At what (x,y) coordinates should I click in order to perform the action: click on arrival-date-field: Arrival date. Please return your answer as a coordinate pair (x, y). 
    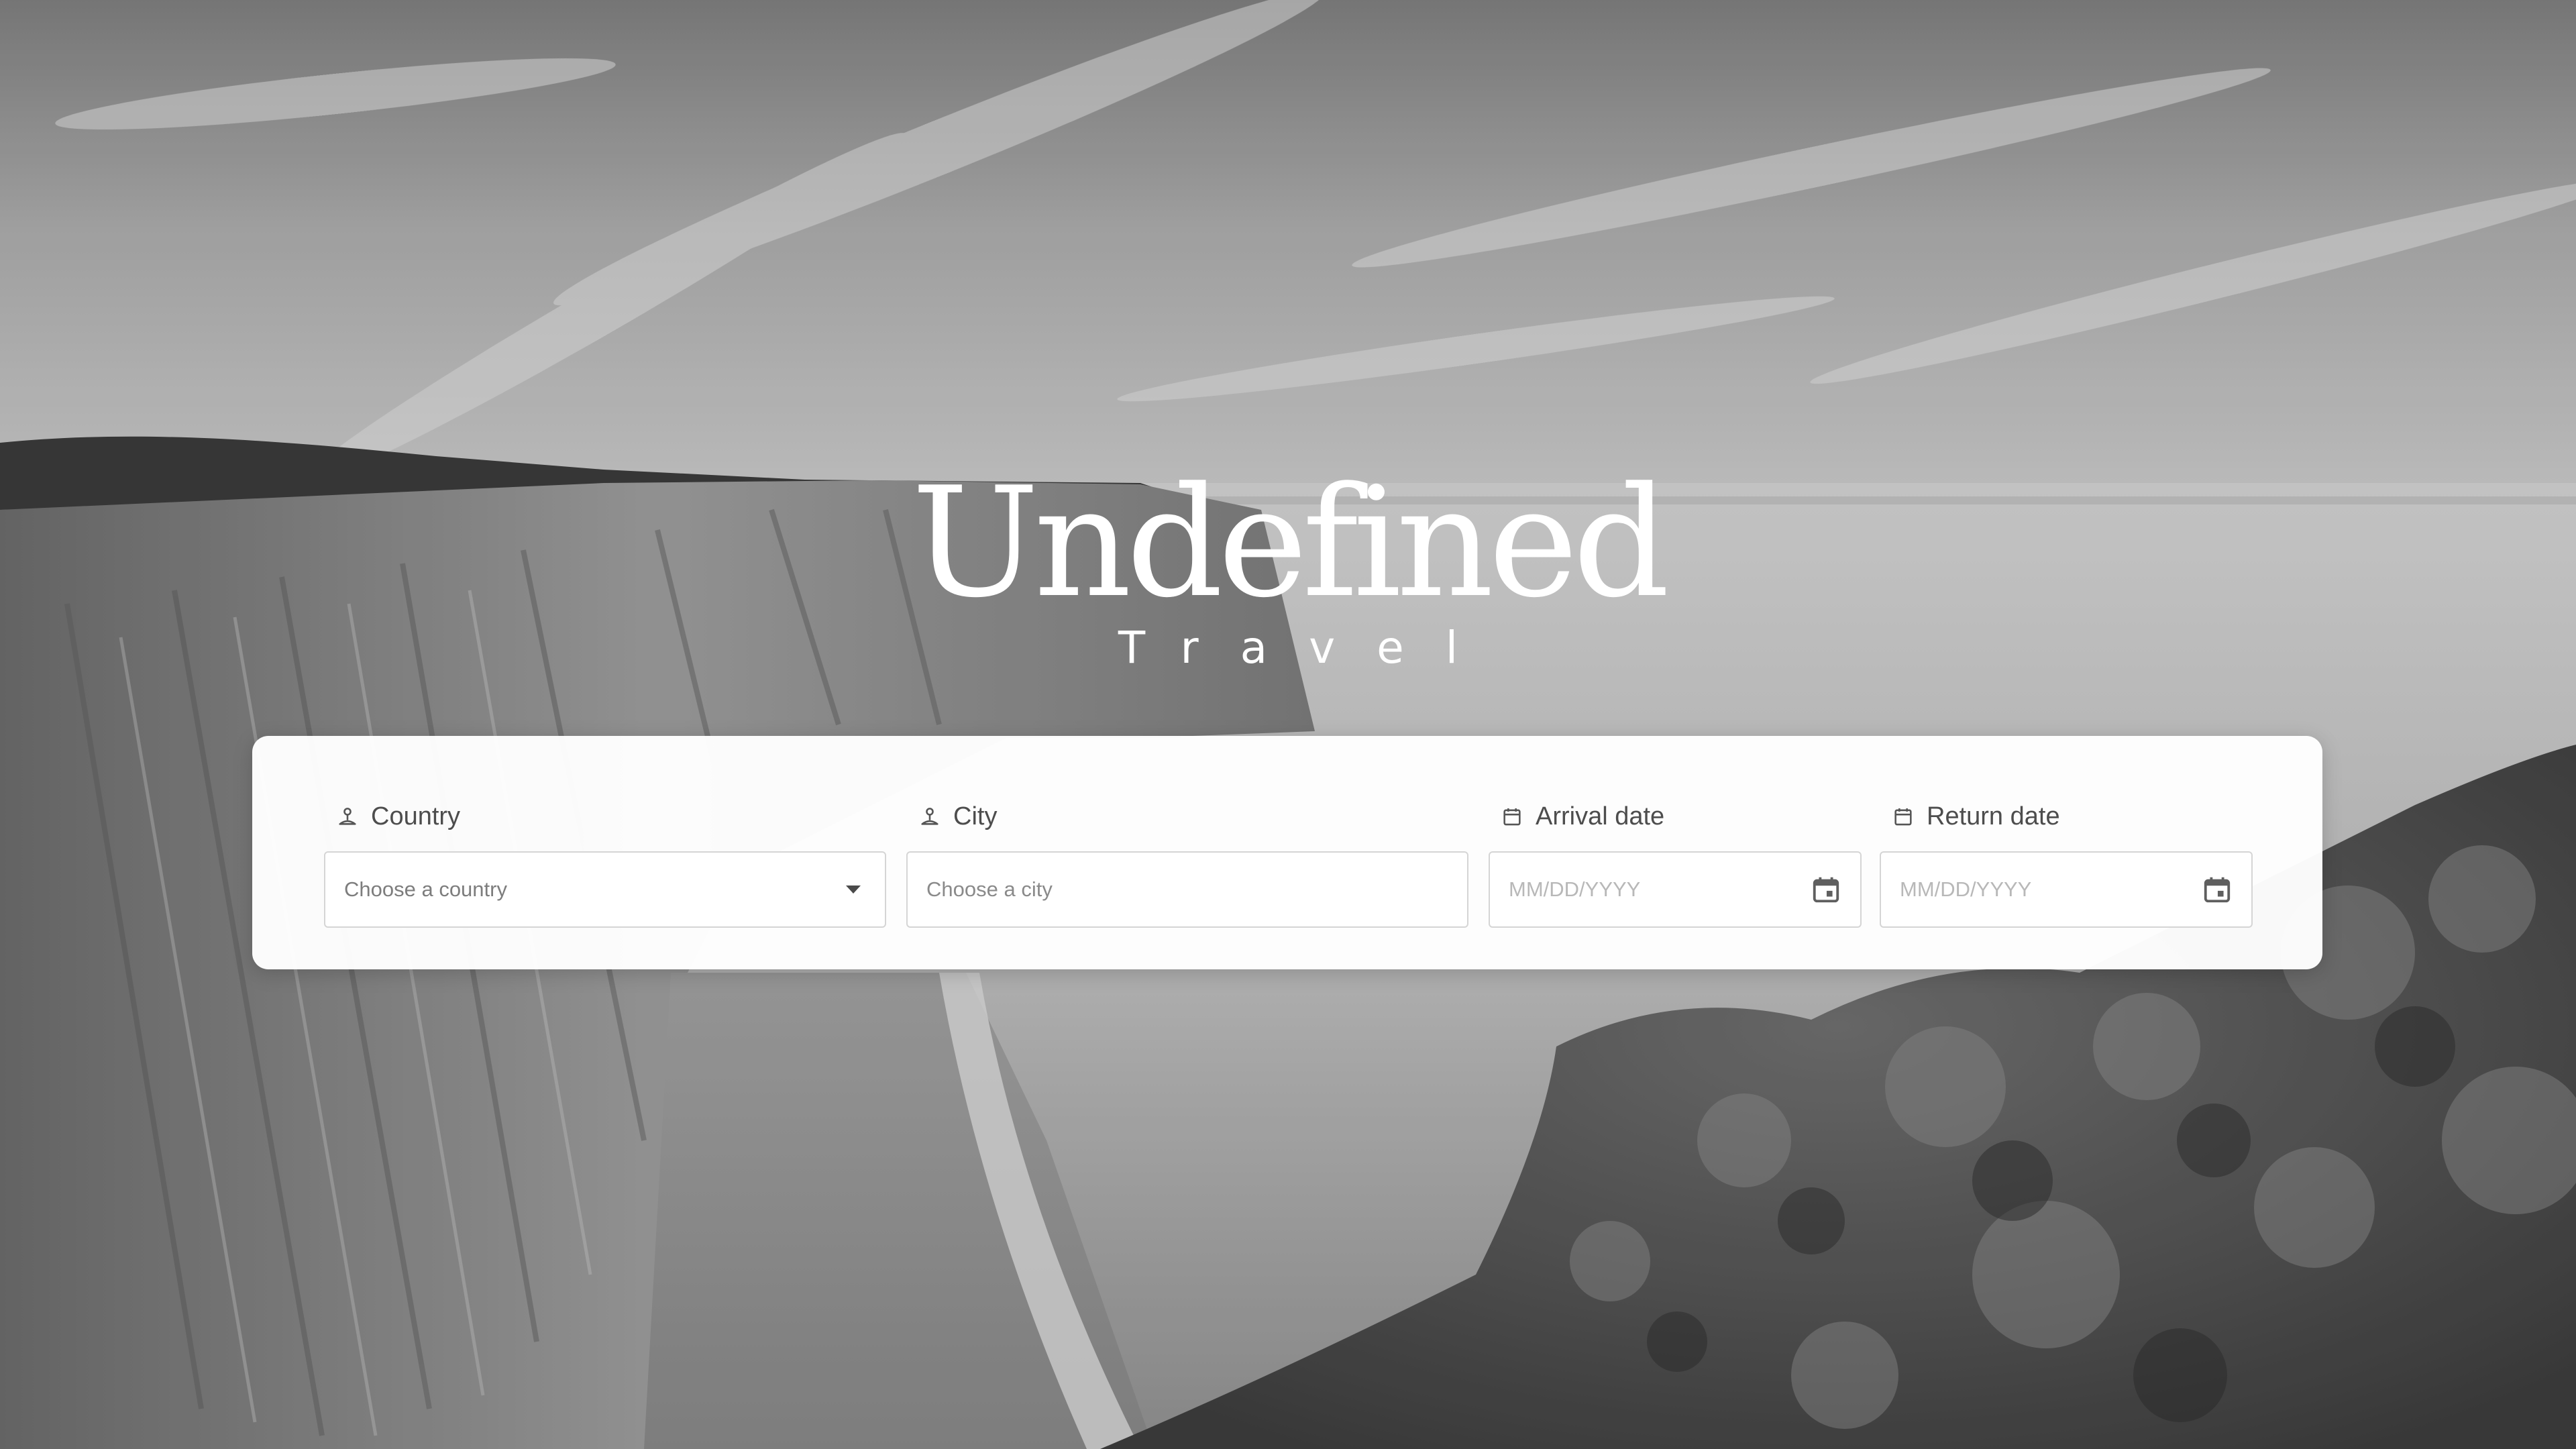
    Looking at the image, I should click on (1675, 862).